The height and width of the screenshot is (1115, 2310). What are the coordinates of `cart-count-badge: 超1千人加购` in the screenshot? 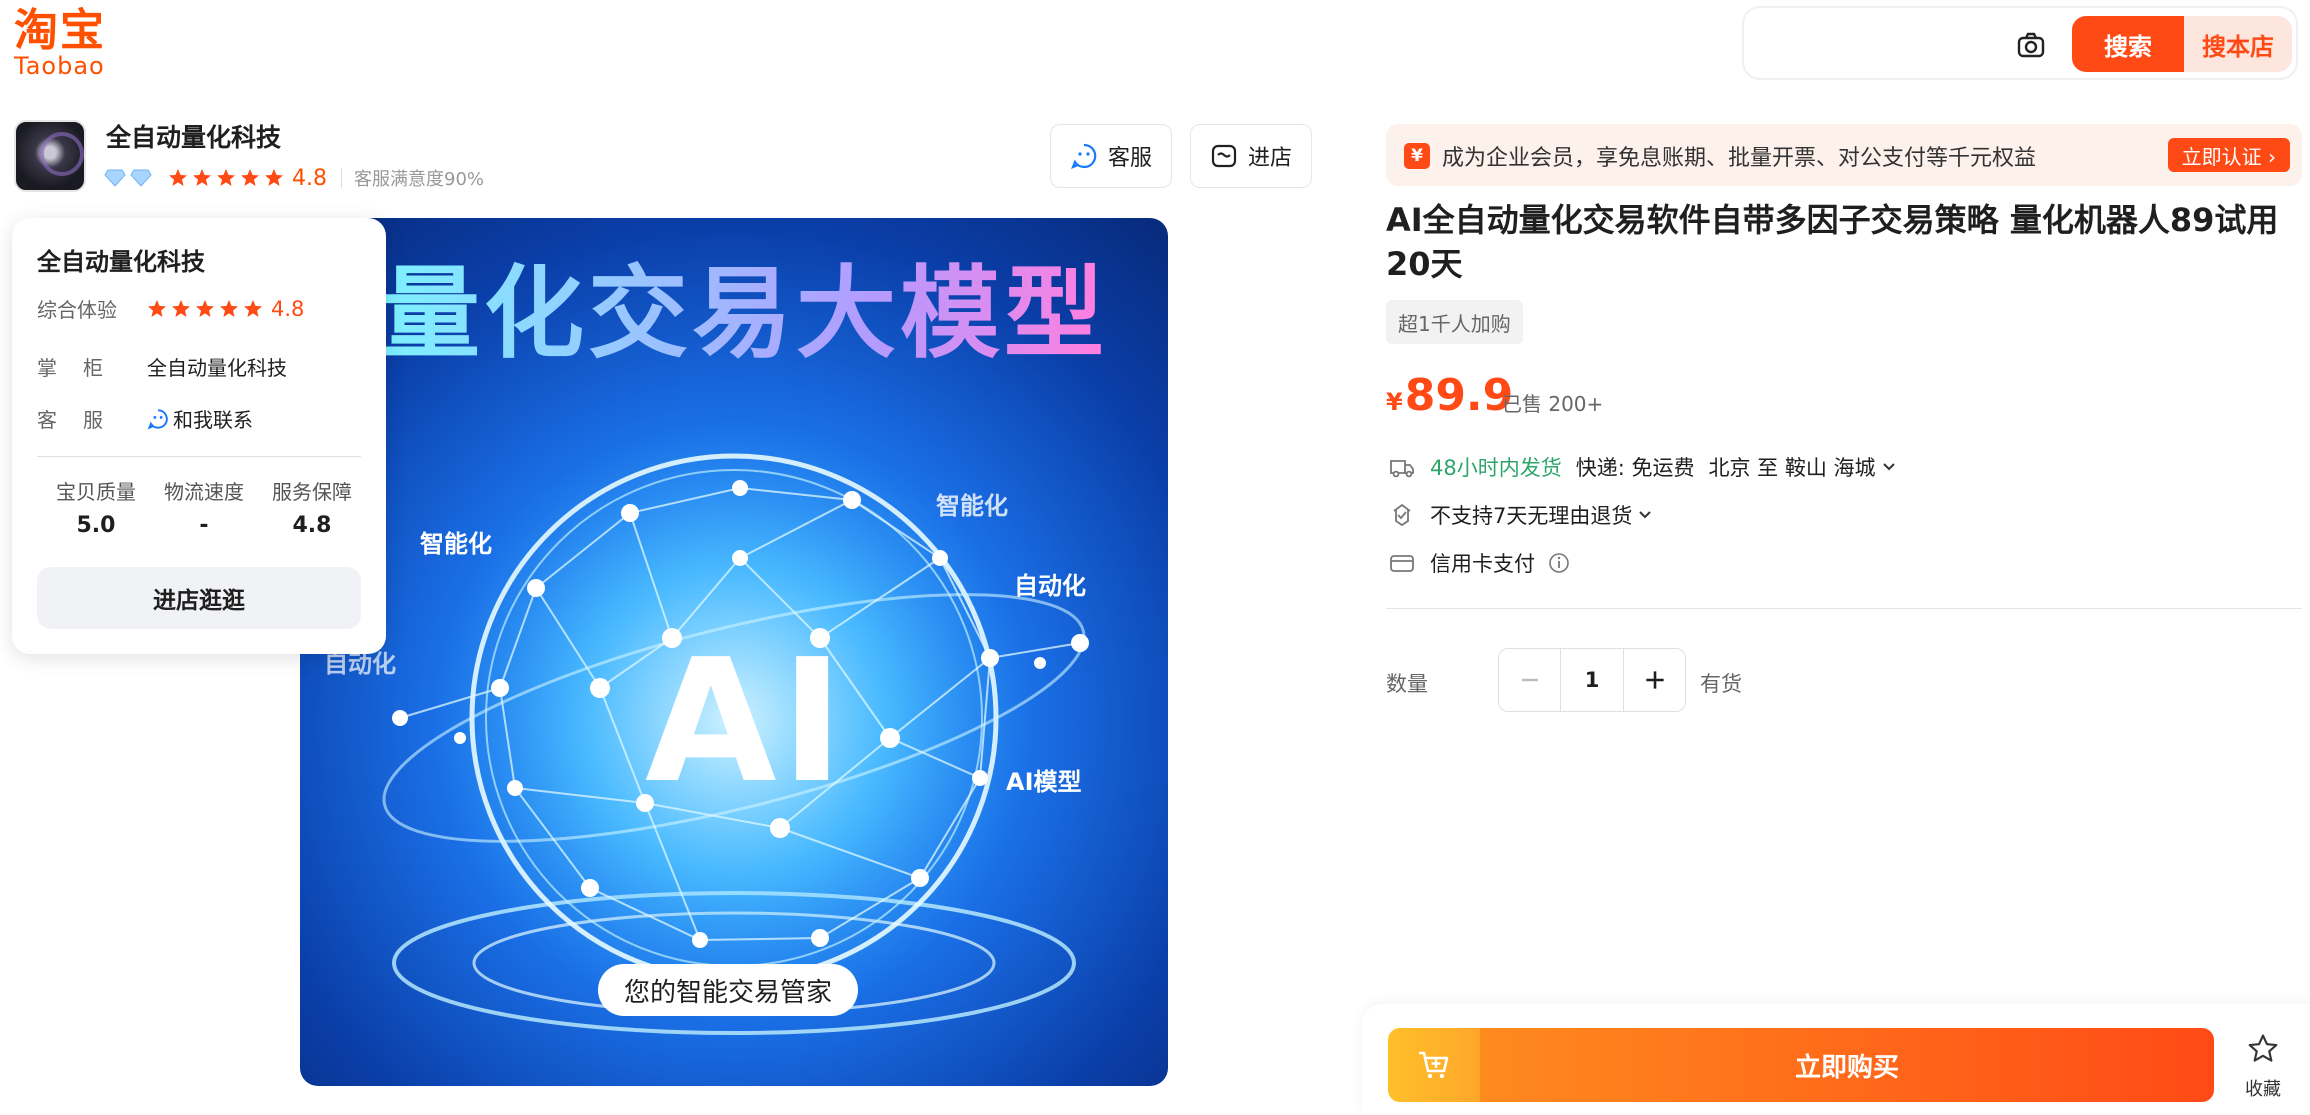 It's located at (1454, 322).